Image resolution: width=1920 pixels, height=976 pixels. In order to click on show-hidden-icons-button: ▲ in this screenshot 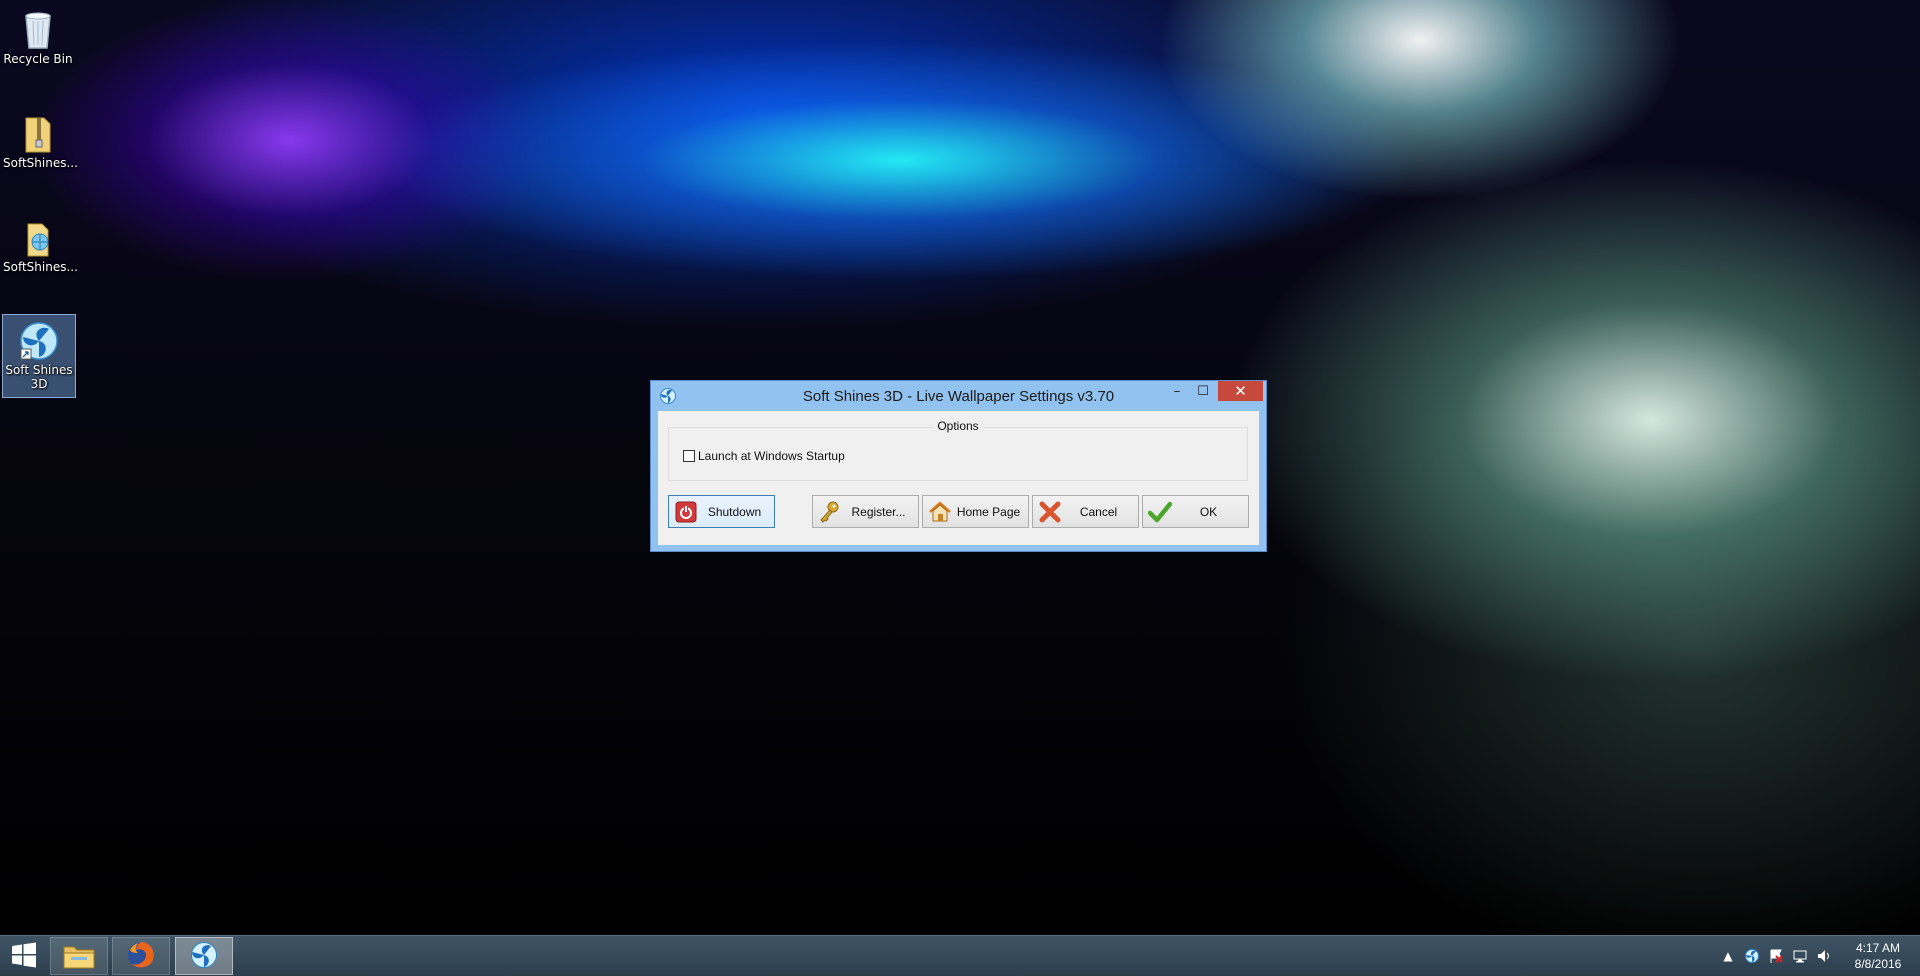, I will do `click(1728, 956)`.